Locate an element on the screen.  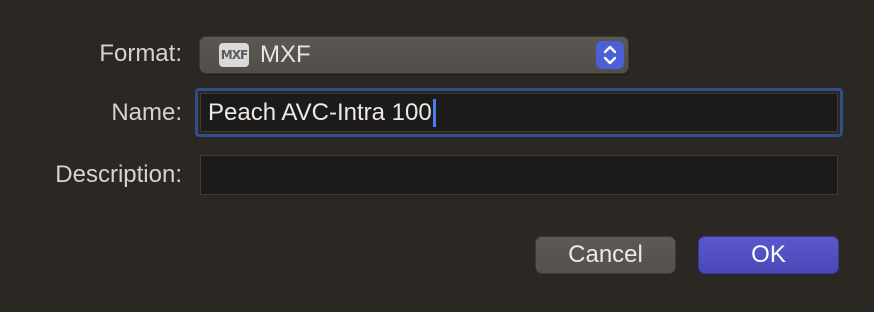
name-field-value: Peach AVC-Intra 100 is located at coordinates (320, 112).